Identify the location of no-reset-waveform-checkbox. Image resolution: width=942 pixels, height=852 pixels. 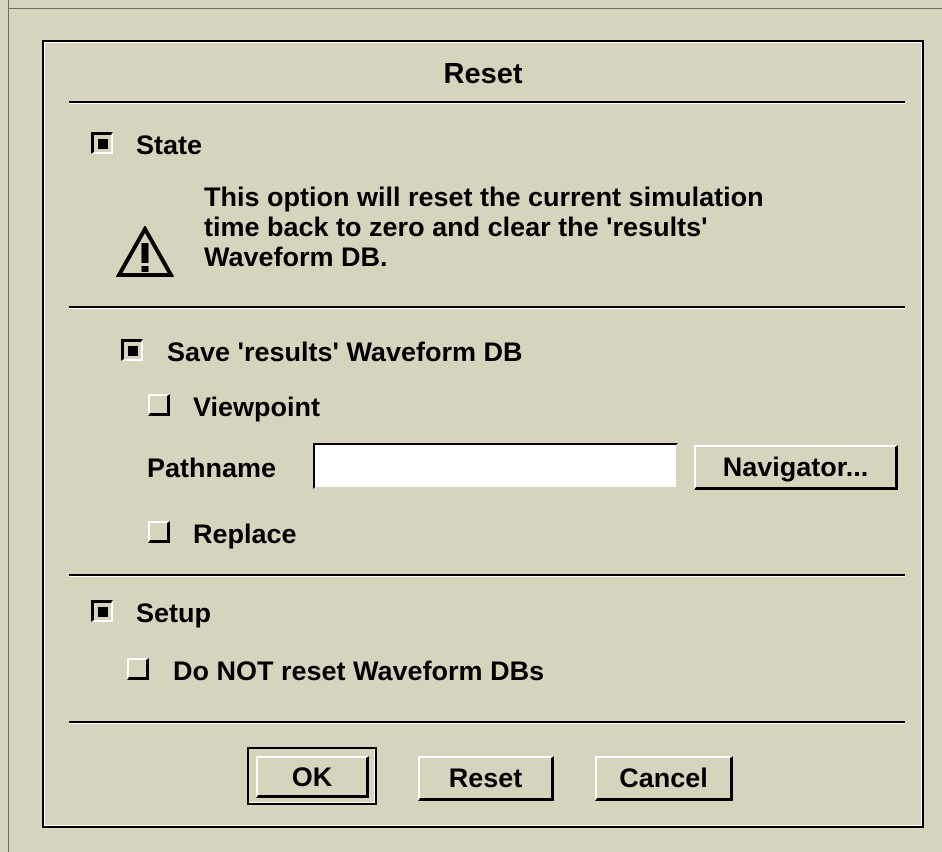
(138, 669).